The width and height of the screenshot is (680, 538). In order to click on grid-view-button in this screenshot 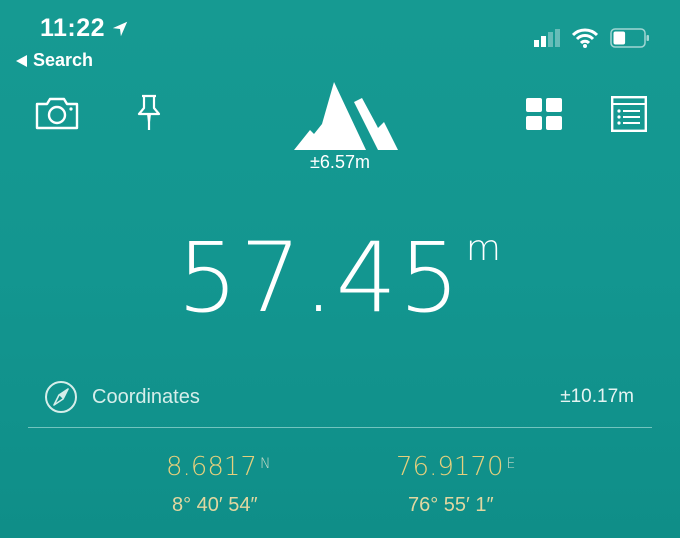, I will do `click(544, 114)`.